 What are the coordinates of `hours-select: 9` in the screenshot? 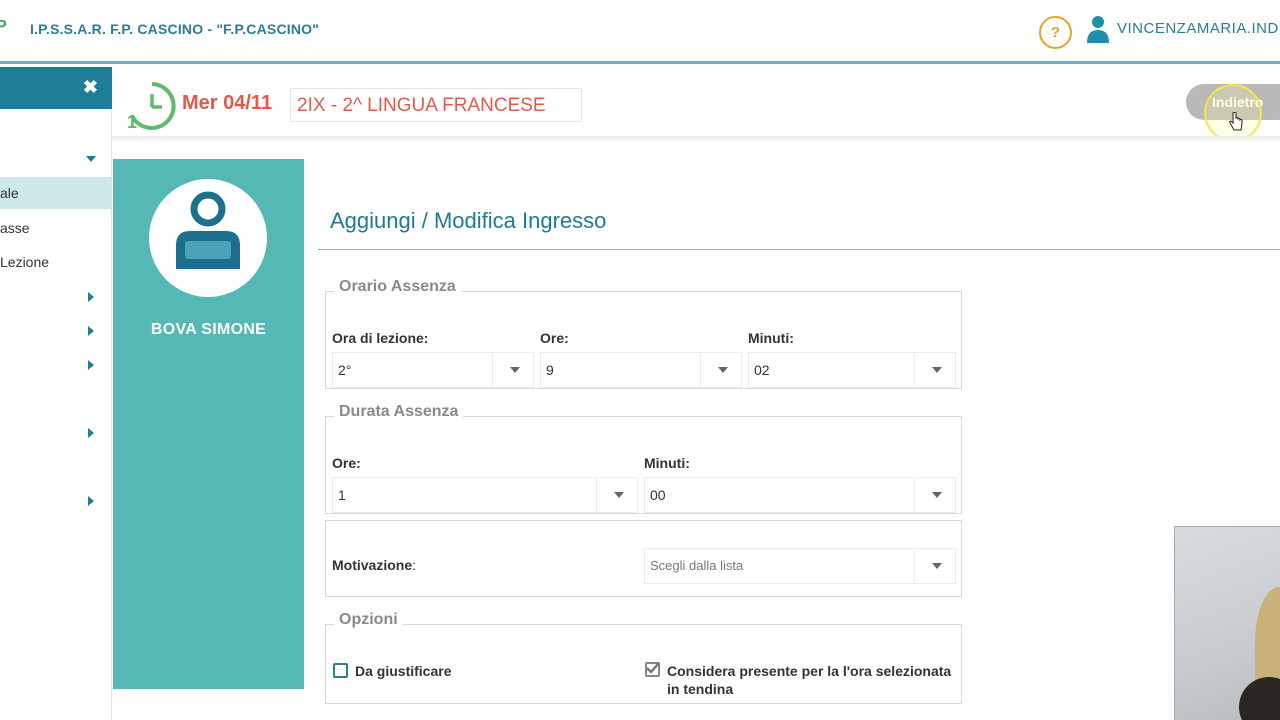 It's located at (641, 370).